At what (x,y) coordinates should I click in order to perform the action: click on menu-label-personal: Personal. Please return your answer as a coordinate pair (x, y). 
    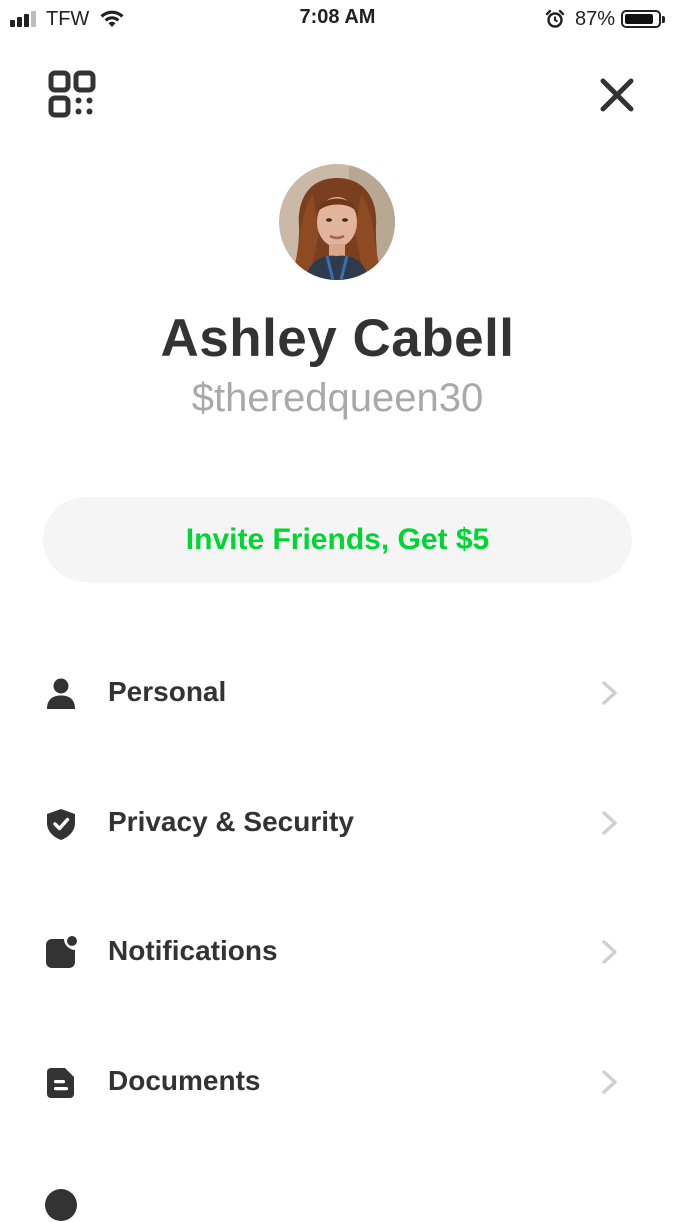
    Looking at the image, I should click on (167, 691).